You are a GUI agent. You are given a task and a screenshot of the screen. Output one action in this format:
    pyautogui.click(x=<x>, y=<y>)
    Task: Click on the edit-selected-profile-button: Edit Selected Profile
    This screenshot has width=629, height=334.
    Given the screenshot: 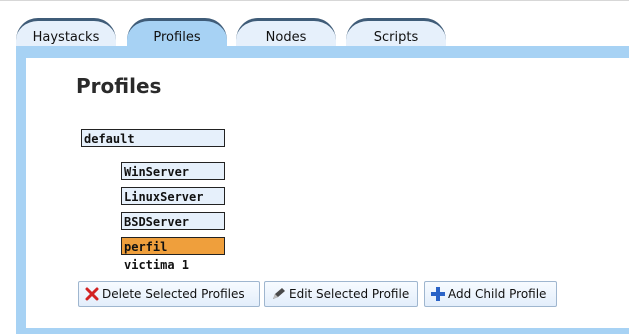 What is the action you would take?
    pyautogui.click(x=341, y=294)
    